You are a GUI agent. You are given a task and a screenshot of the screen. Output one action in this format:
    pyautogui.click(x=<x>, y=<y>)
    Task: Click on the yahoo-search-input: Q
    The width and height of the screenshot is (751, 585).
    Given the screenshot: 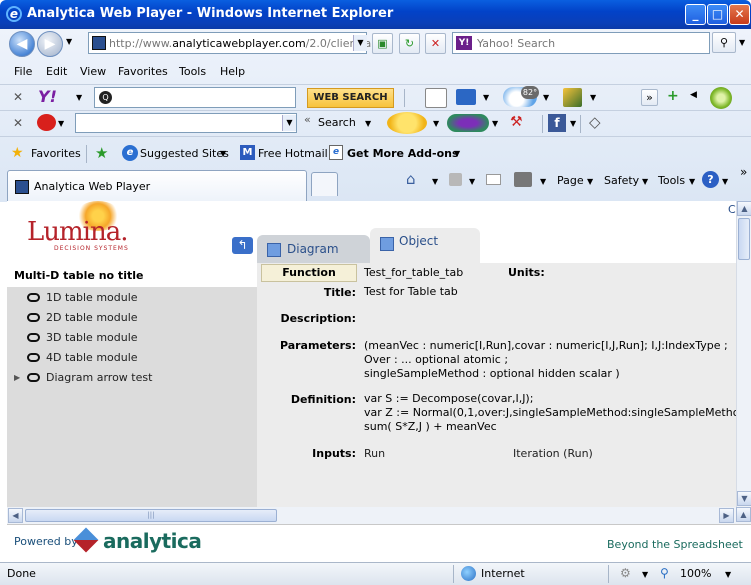 What is the action you would take?
    pyautogui.click(x=195, y=97)
    